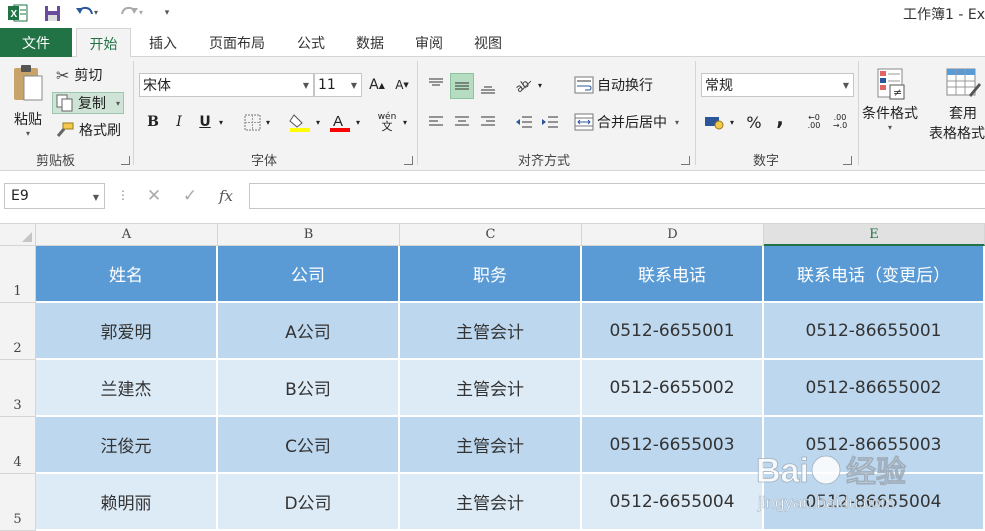  Describe the element at coordinates (429, 42) in the screenshot. I see `tab-review: 审阅` at that location.